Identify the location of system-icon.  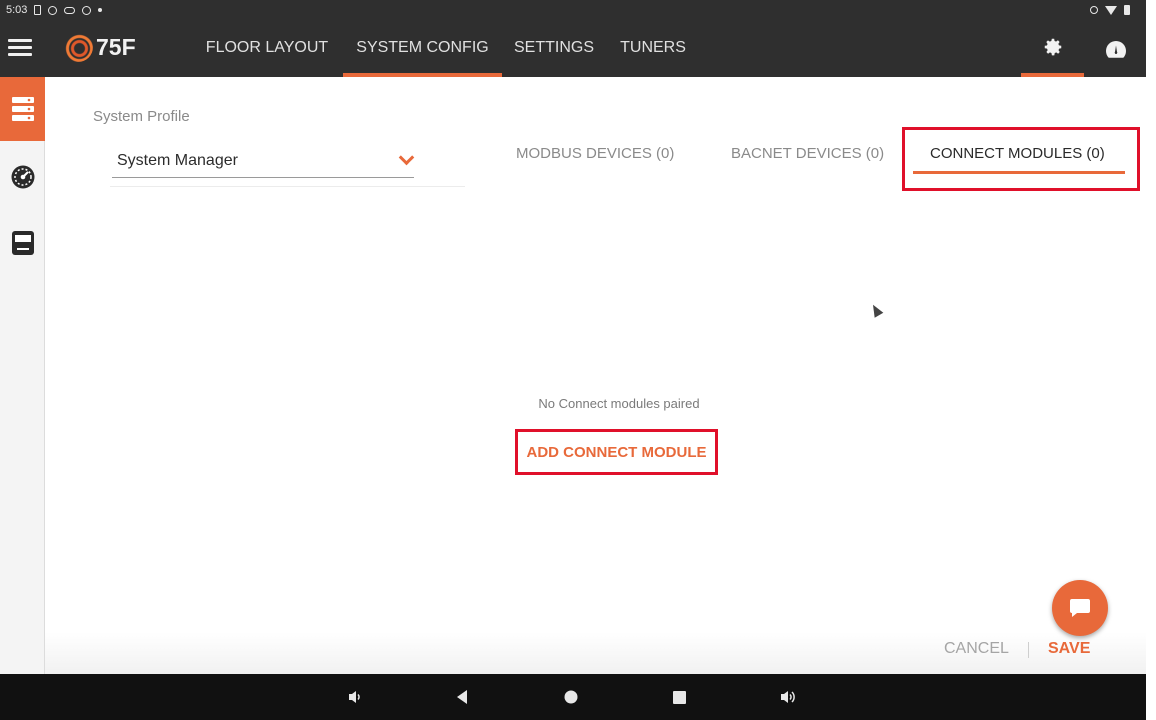
(22, 109).